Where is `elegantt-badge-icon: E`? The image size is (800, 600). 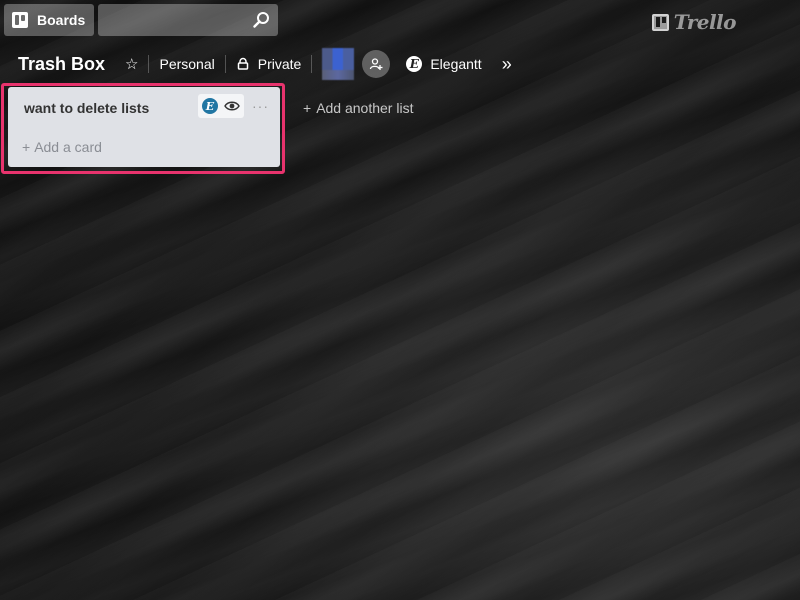
elegantt-badge-icon: E is located at coordinates (210, 106).